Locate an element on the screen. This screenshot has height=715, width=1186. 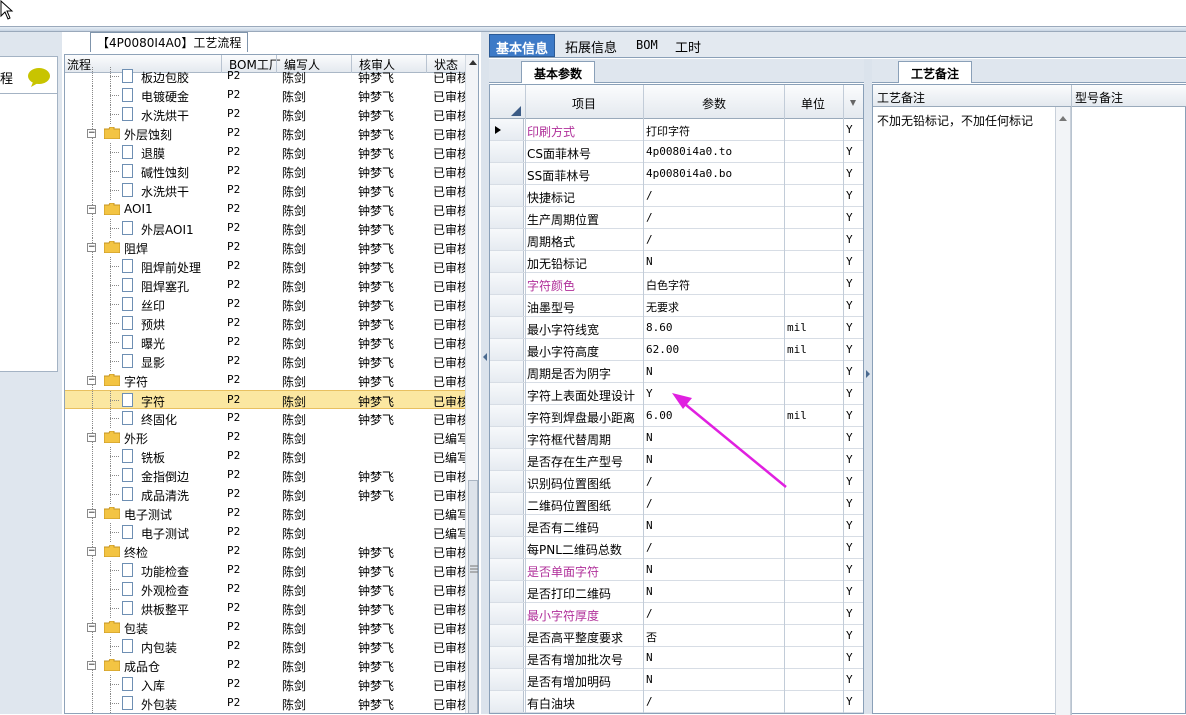
param-row: 油墨型号 无要求 Y is located at coordinates (676, 306).